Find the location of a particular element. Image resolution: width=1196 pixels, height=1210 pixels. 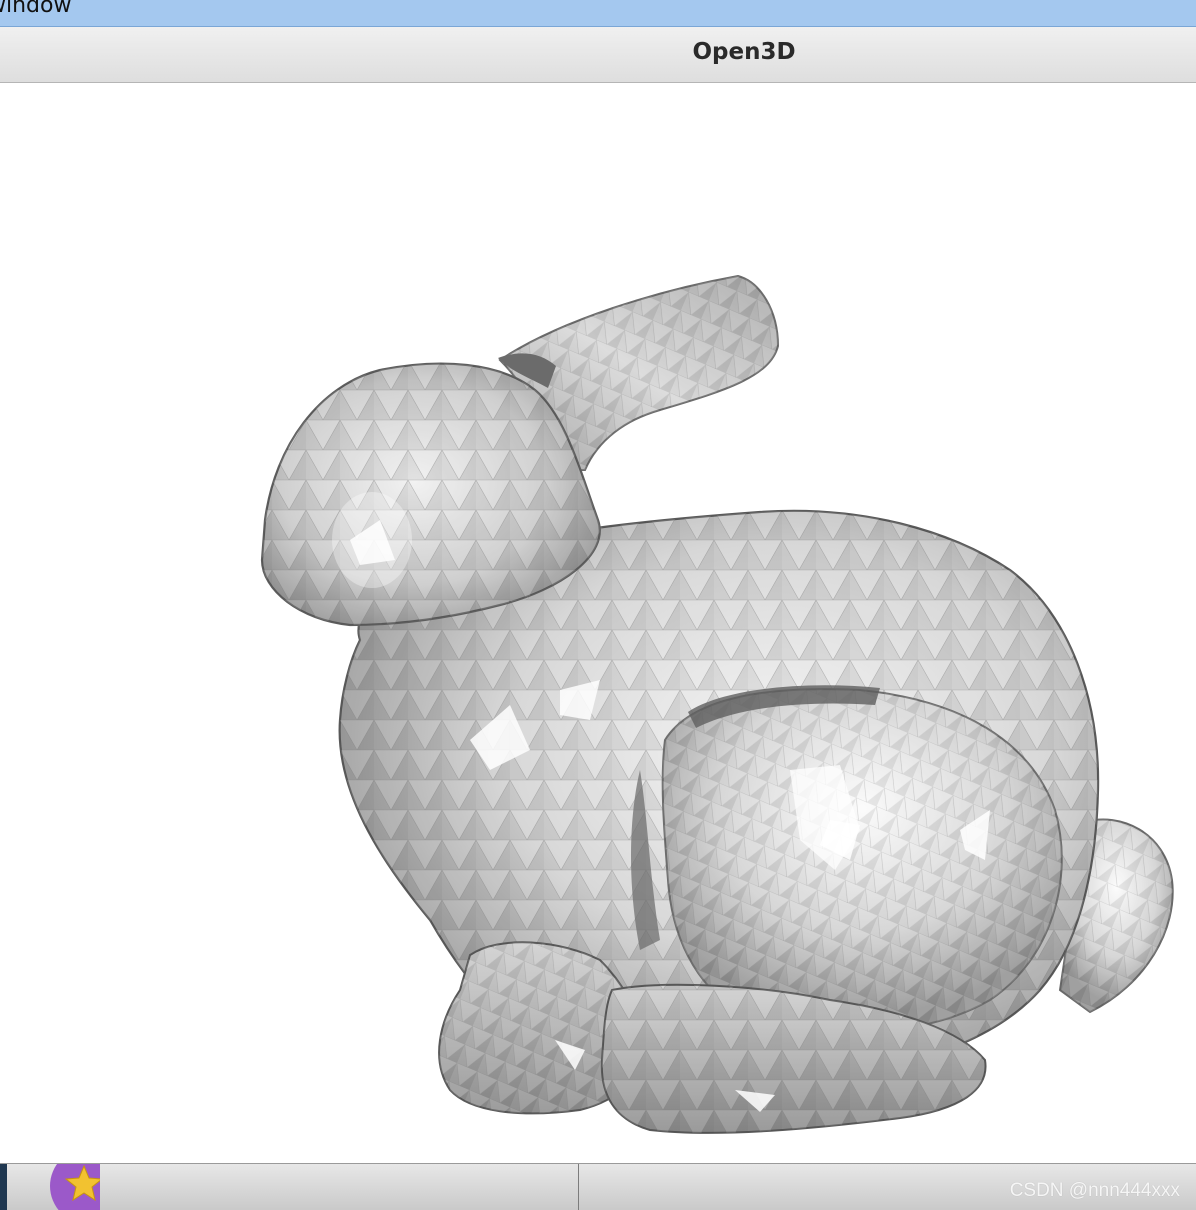

window-title: Open3D is located at coordinates (744, 52).